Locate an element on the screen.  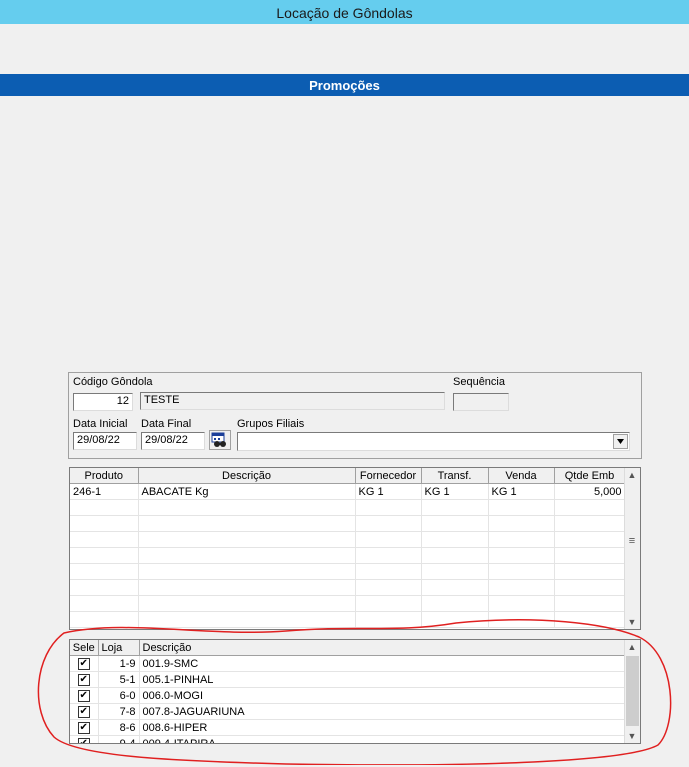
cell-loja: 1-9 is located at coordinates (119, 663).